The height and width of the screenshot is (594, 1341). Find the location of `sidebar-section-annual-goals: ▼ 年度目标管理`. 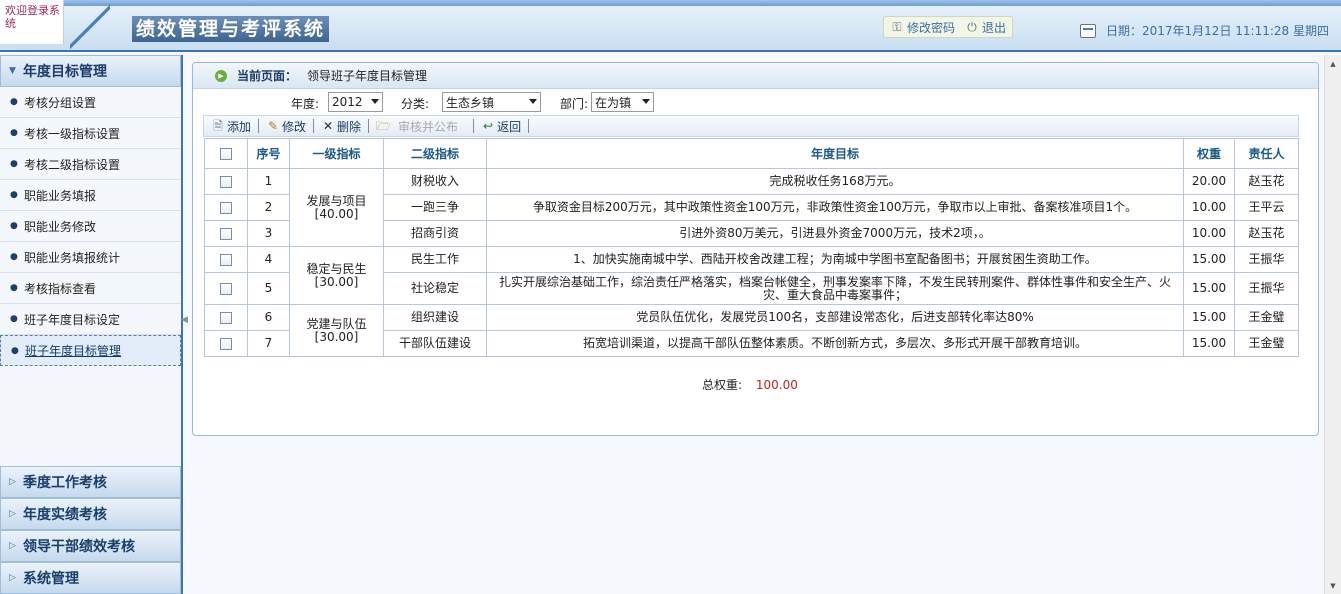

sidebar-section-annual-goals: ▼ 年度目标管理 is located at coordinates (90, 71).